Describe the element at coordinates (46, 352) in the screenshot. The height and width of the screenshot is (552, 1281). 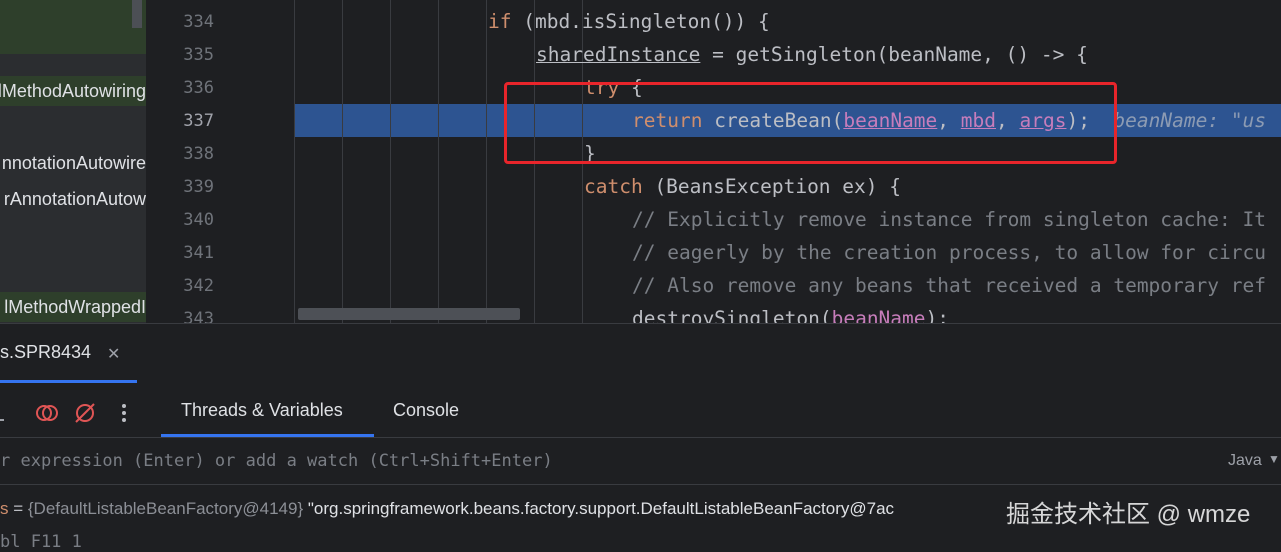
I see `session-tab-label: s.SPR8434` at that location.